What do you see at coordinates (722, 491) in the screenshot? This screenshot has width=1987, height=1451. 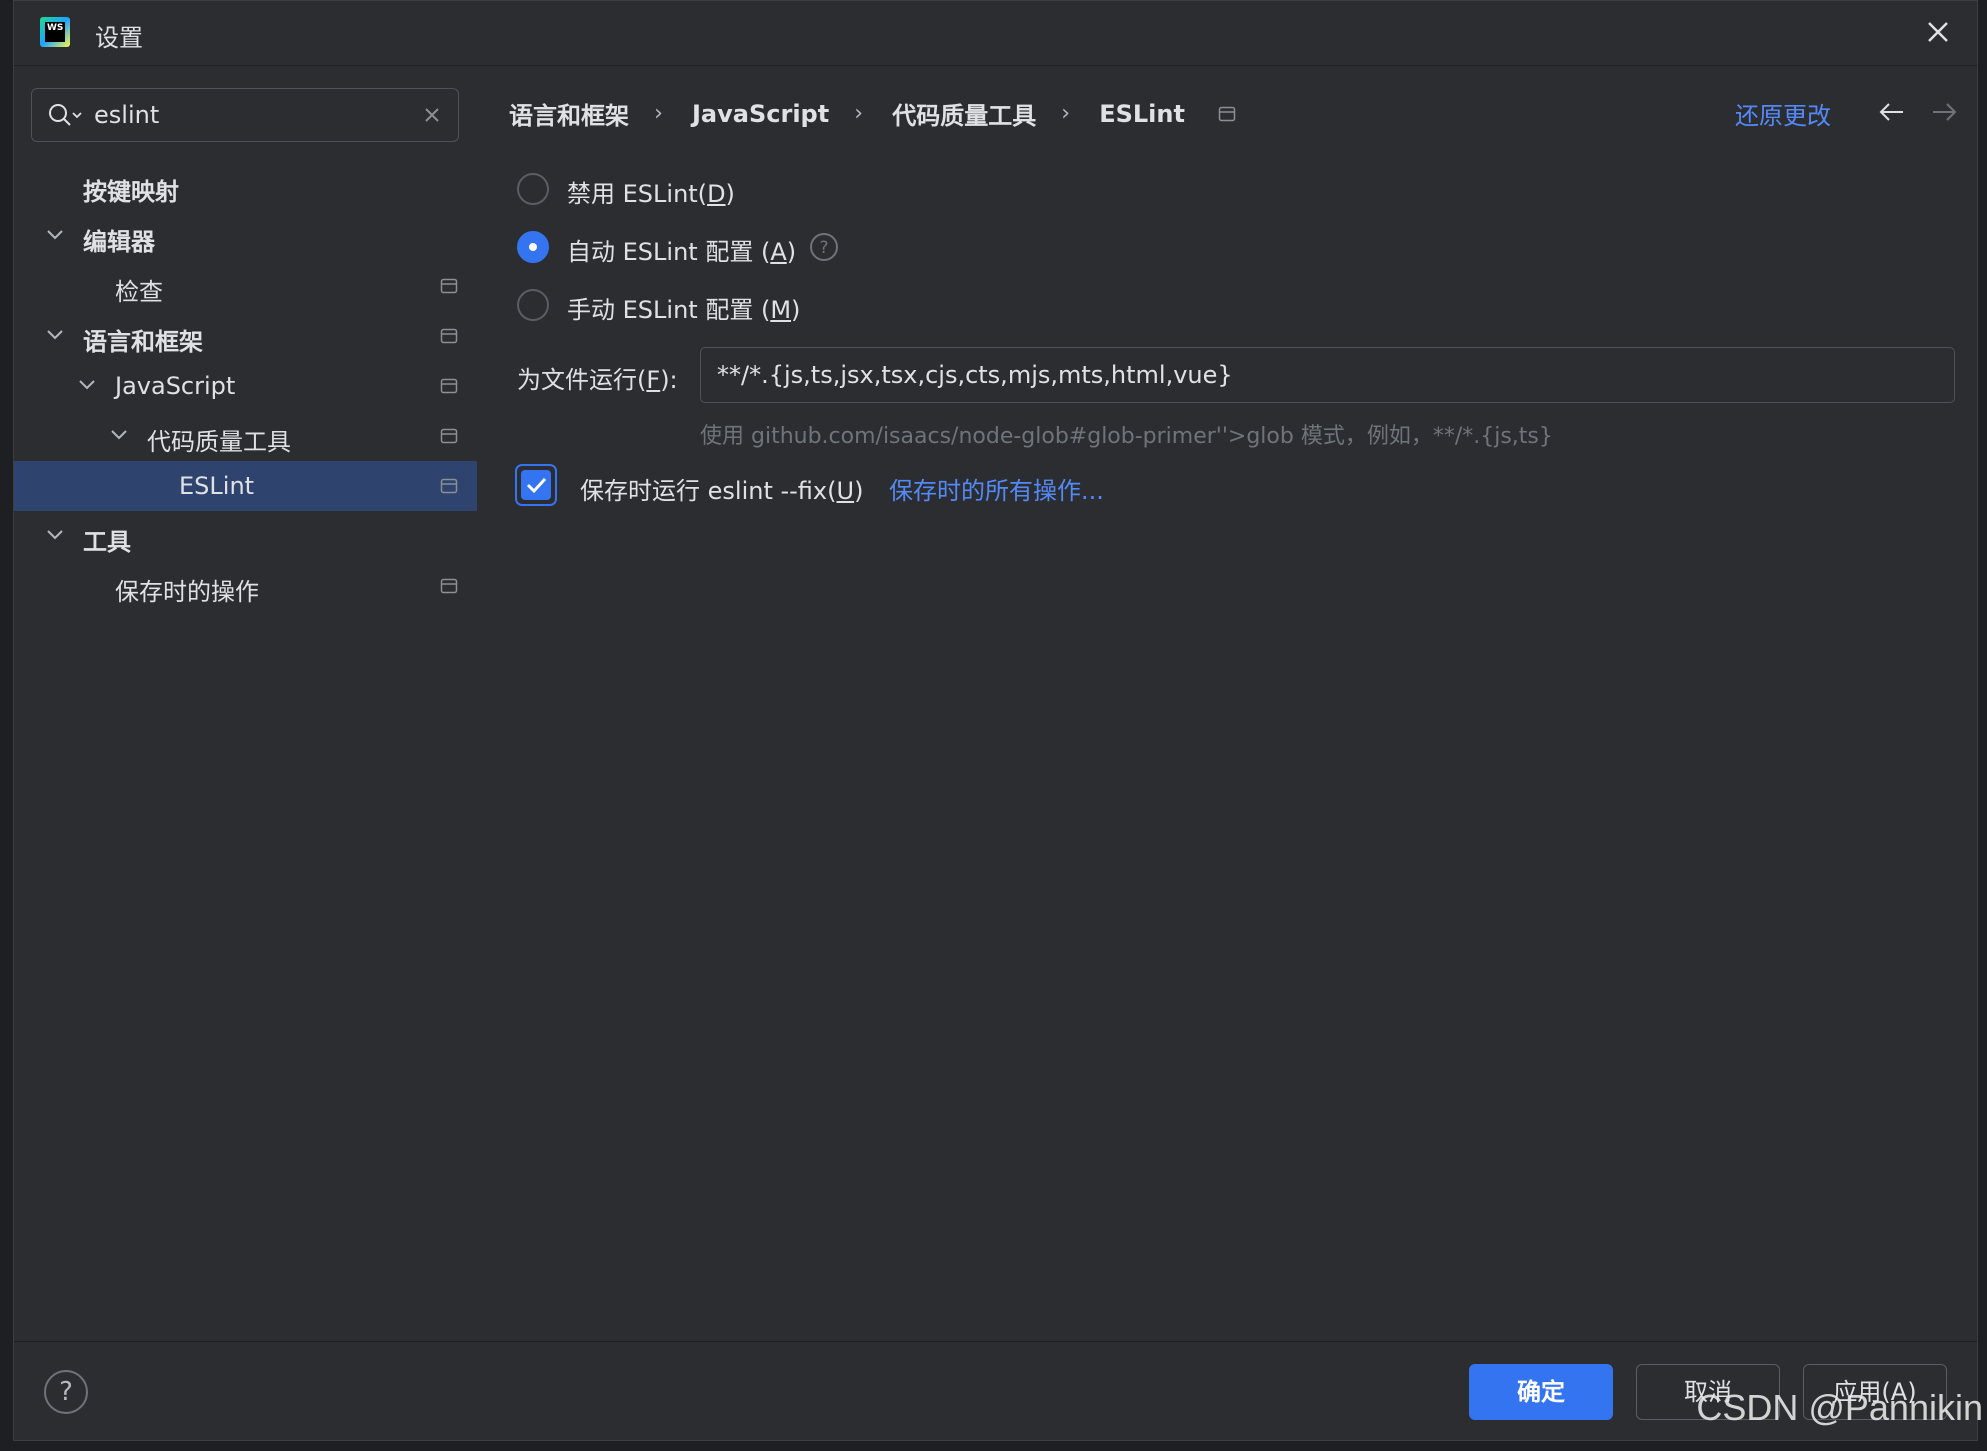 I see `fix-on-save-label: 保存时运行 eslint --fix(U)` at bounding box center [722, 491].